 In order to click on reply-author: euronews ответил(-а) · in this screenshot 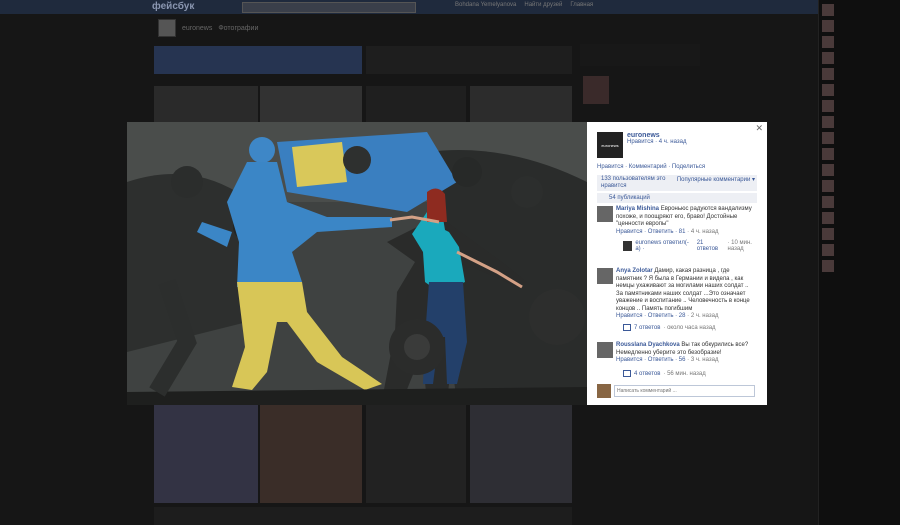, I will do `click(664, 246)`.